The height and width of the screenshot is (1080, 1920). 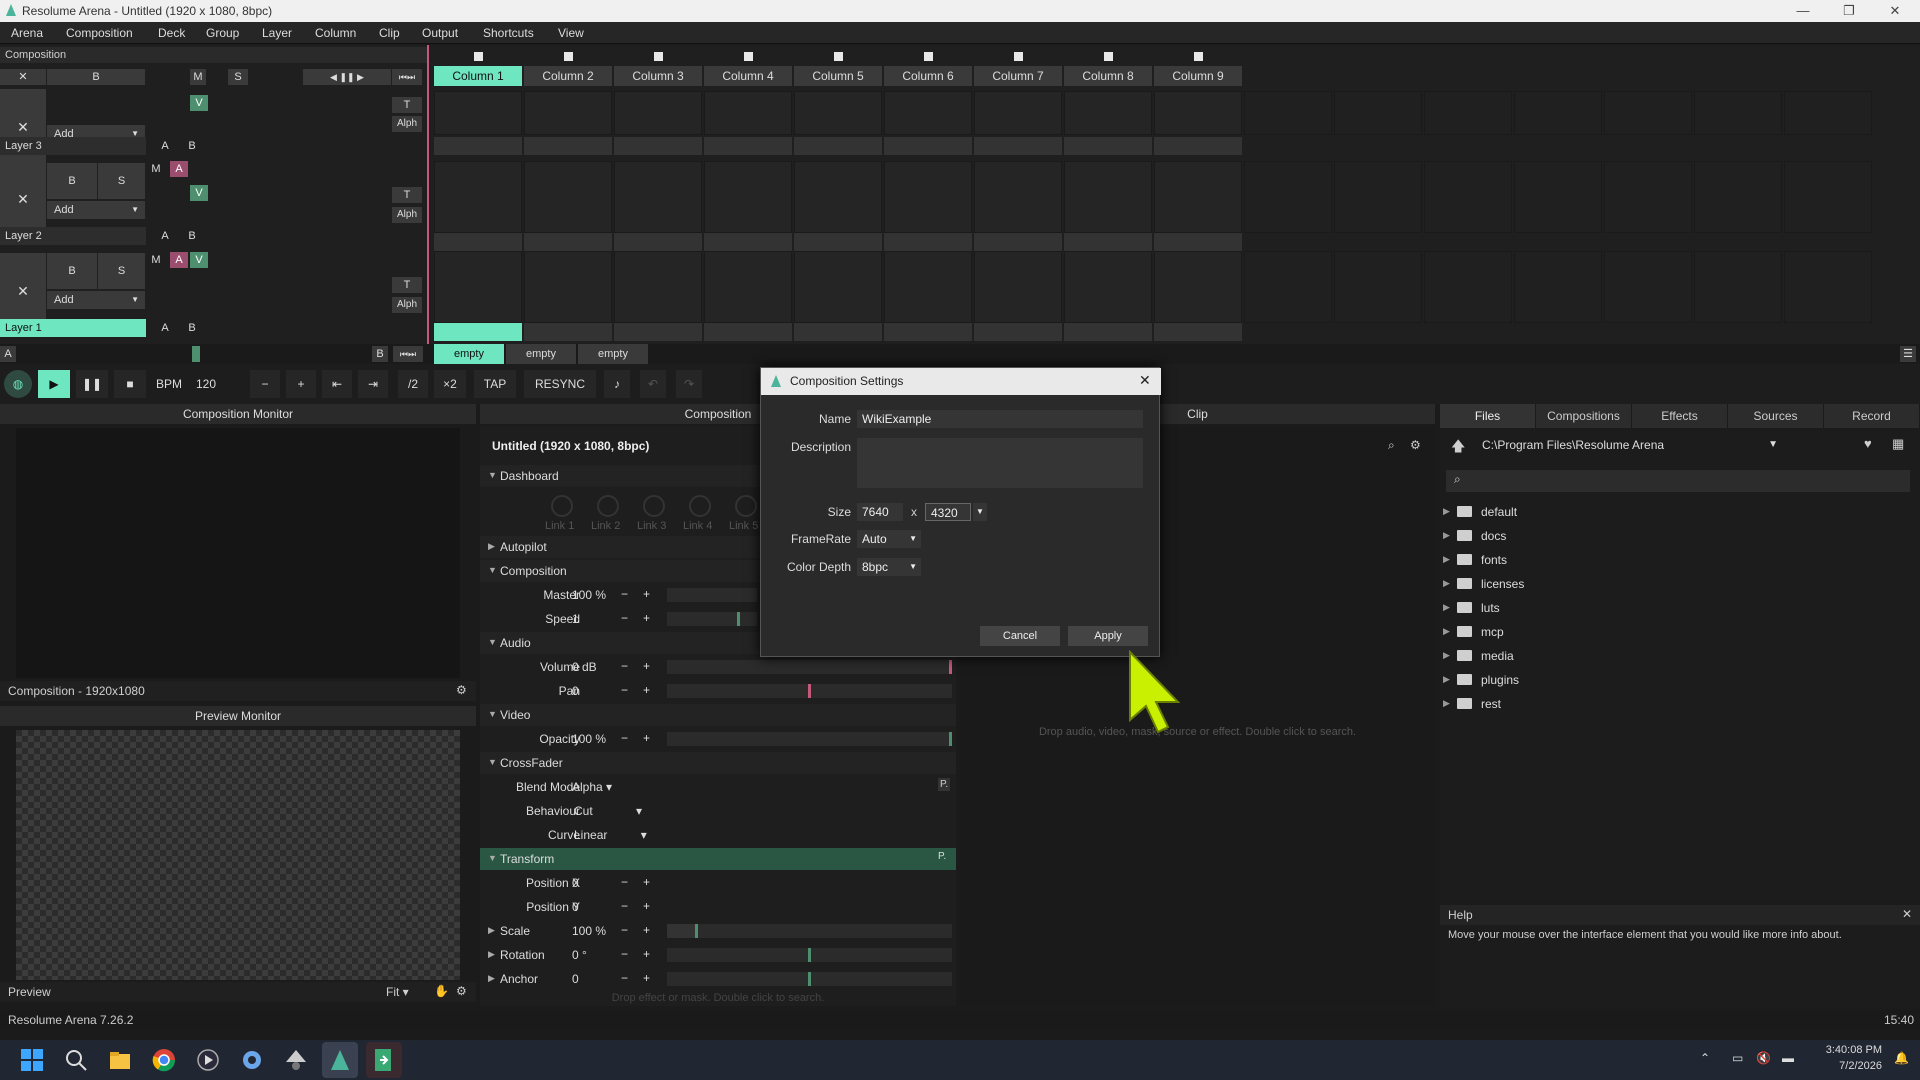 I want to click on settings-app-icon, so click(x=252, y=1060).